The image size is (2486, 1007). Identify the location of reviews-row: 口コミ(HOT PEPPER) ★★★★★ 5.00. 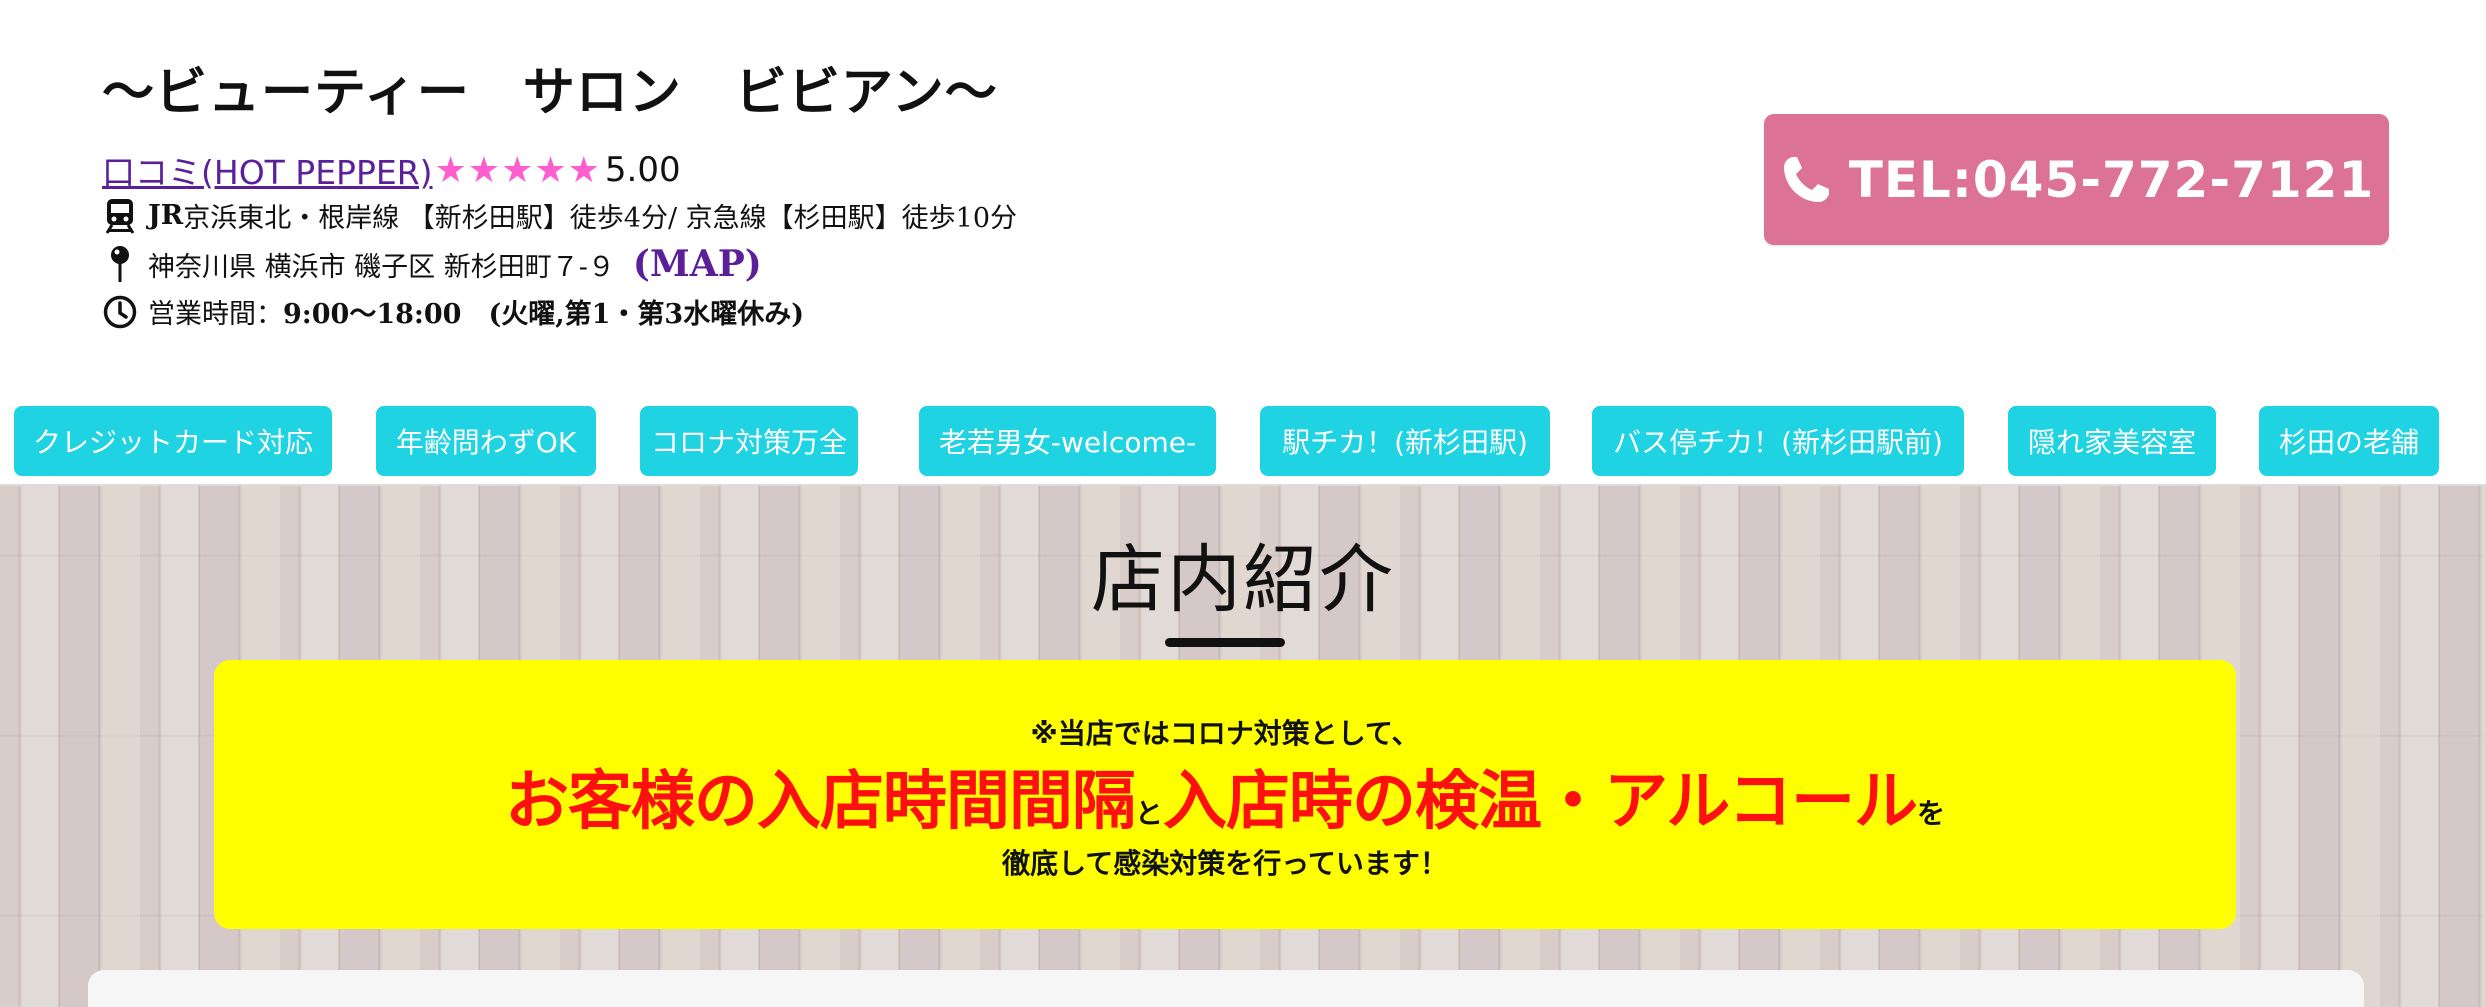
(391, 170).